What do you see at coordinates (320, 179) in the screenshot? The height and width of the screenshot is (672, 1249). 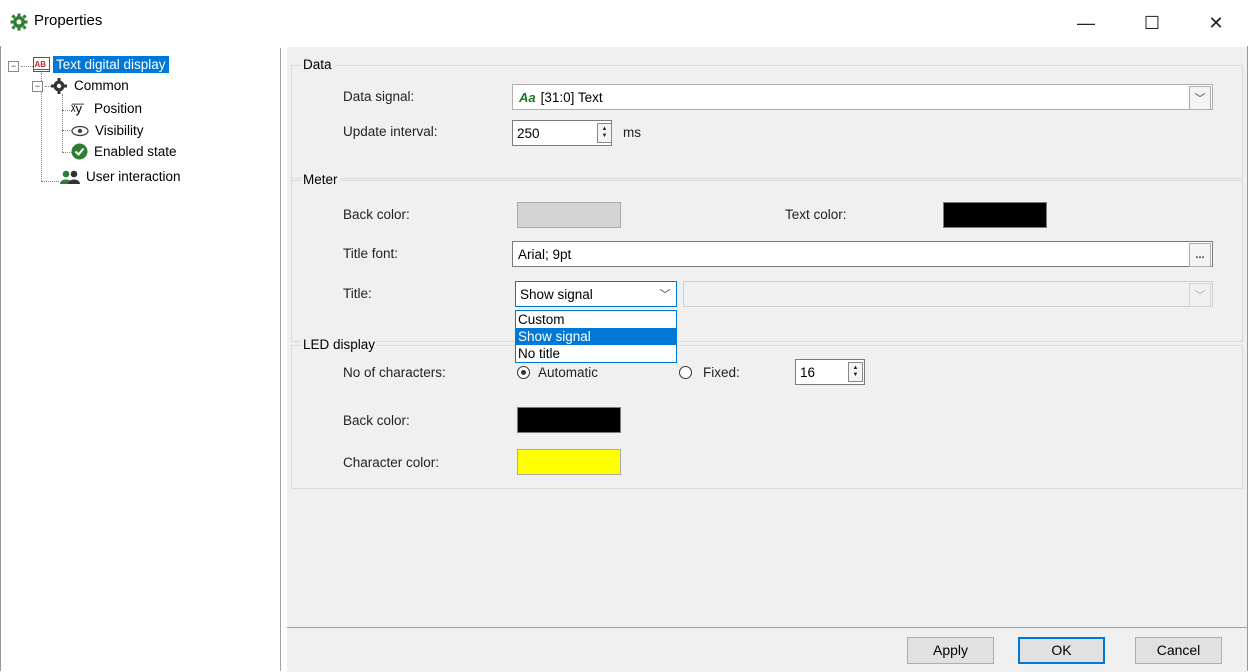 I see `meter-group-title: Meter` at bounding box center [320, 179].